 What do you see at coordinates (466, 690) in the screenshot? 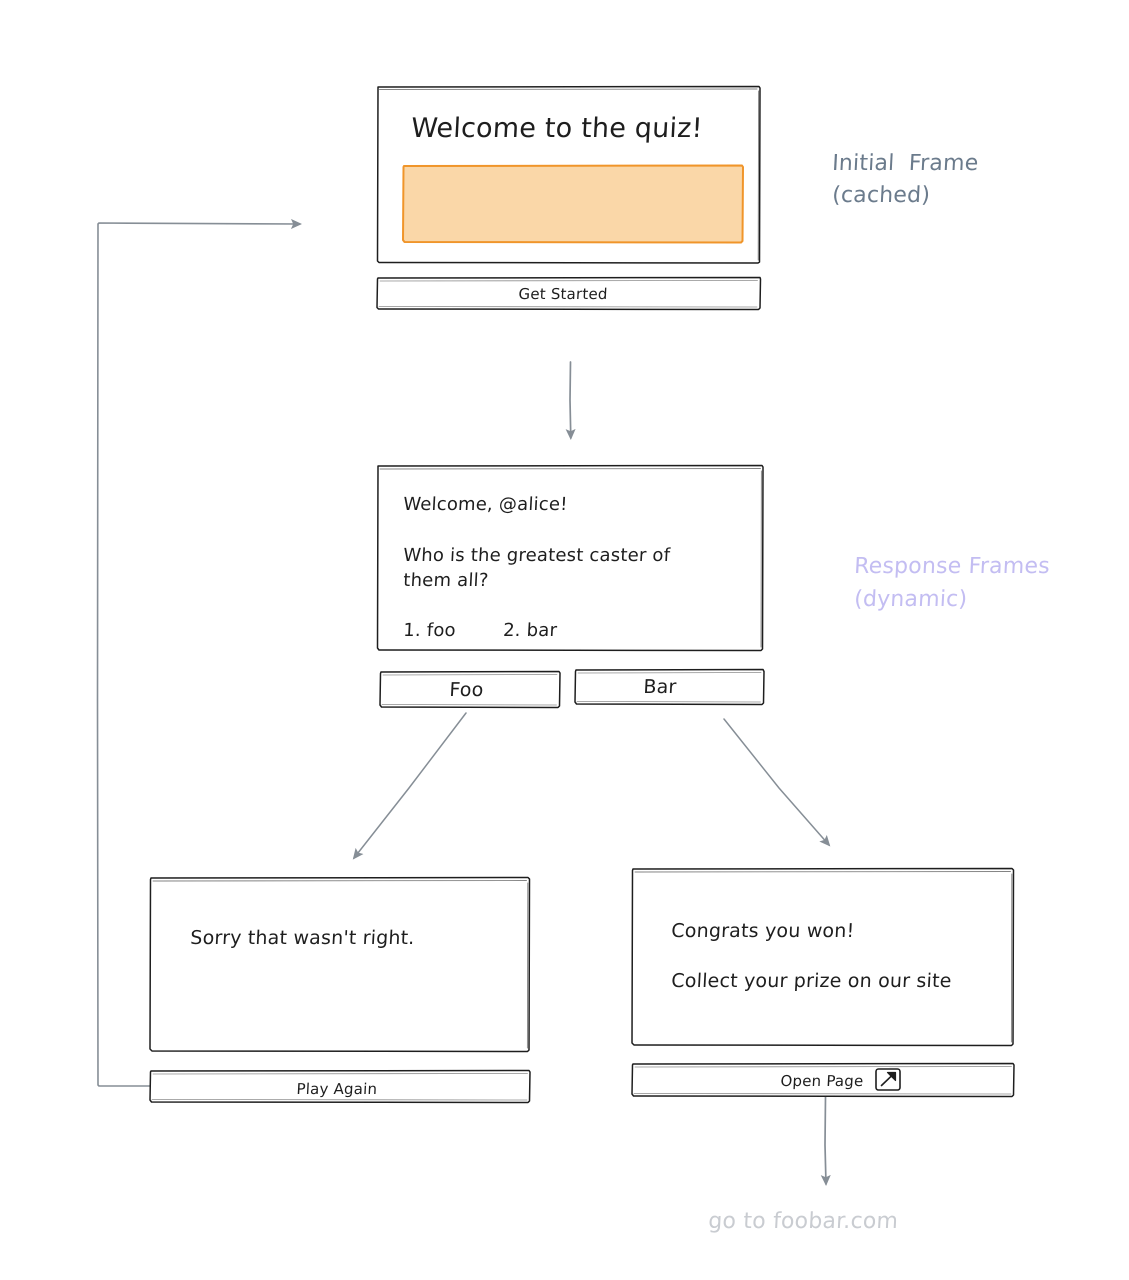
I see `foo-button-label: Foo` at bounding box center [466, 690].